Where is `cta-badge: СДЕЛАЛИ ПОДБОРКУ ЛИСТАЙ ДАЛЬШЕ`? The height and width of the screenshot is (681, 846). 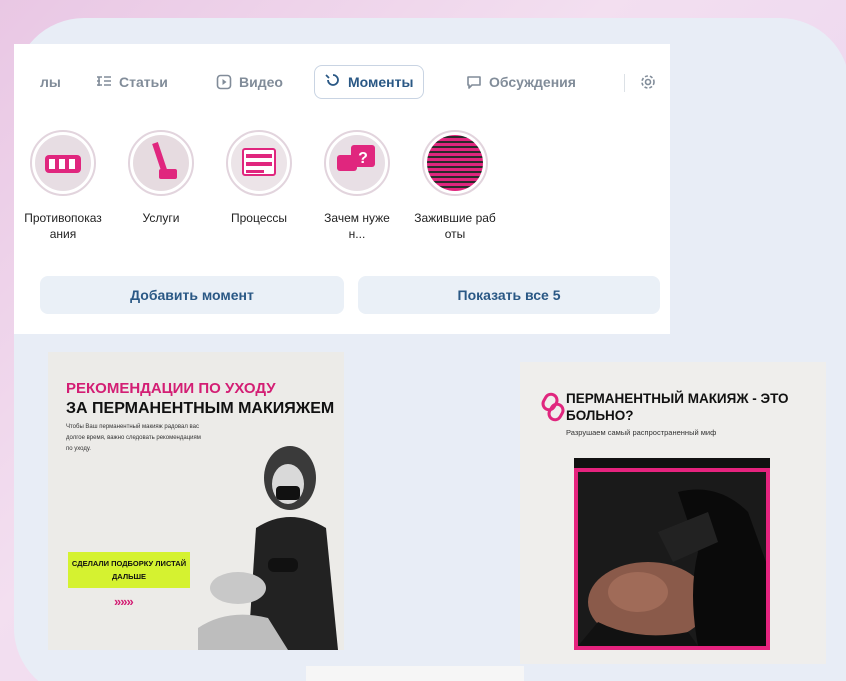 cta-badge: СДЕЛАЛИ ПОДБОРКУ ЛИСТАЙ ДАЛЬШЕ is located at coordinates (129, 570).